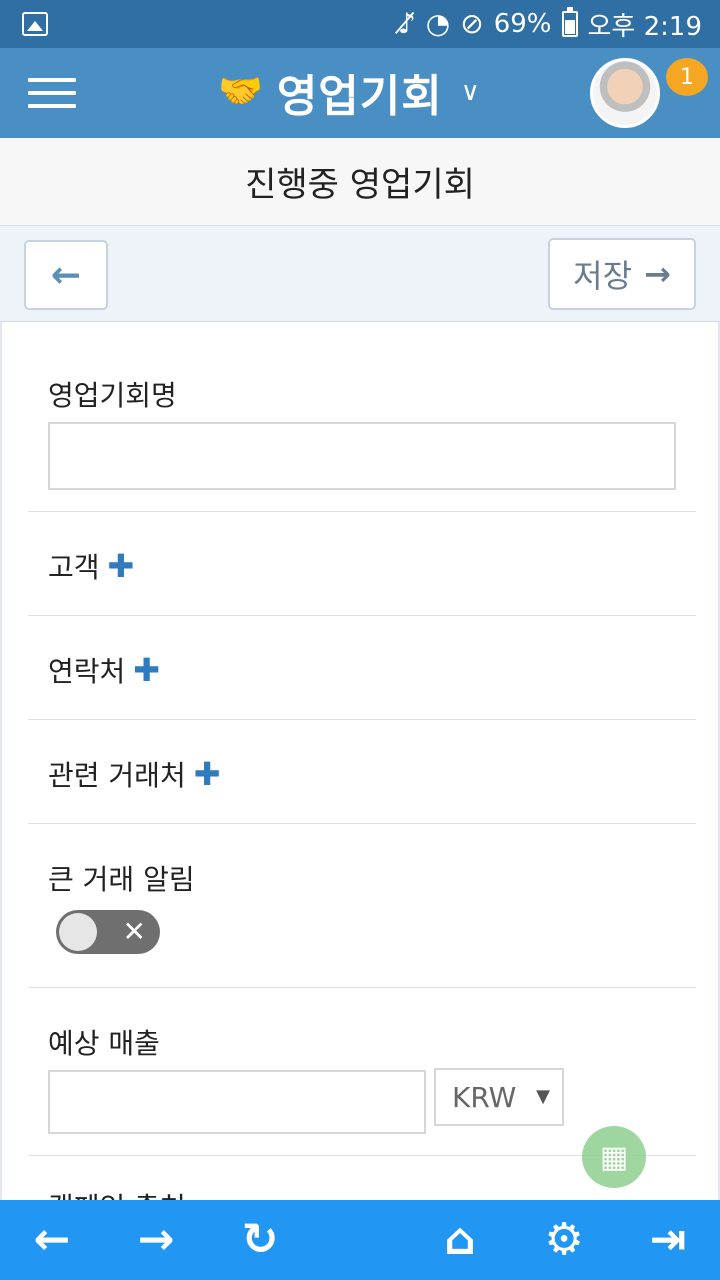 The image size is (720, 1280). Describe the element at coordinates (121, 879) in the screenshot. I see `big-deal-label: 큰 거래 알림` at that location.